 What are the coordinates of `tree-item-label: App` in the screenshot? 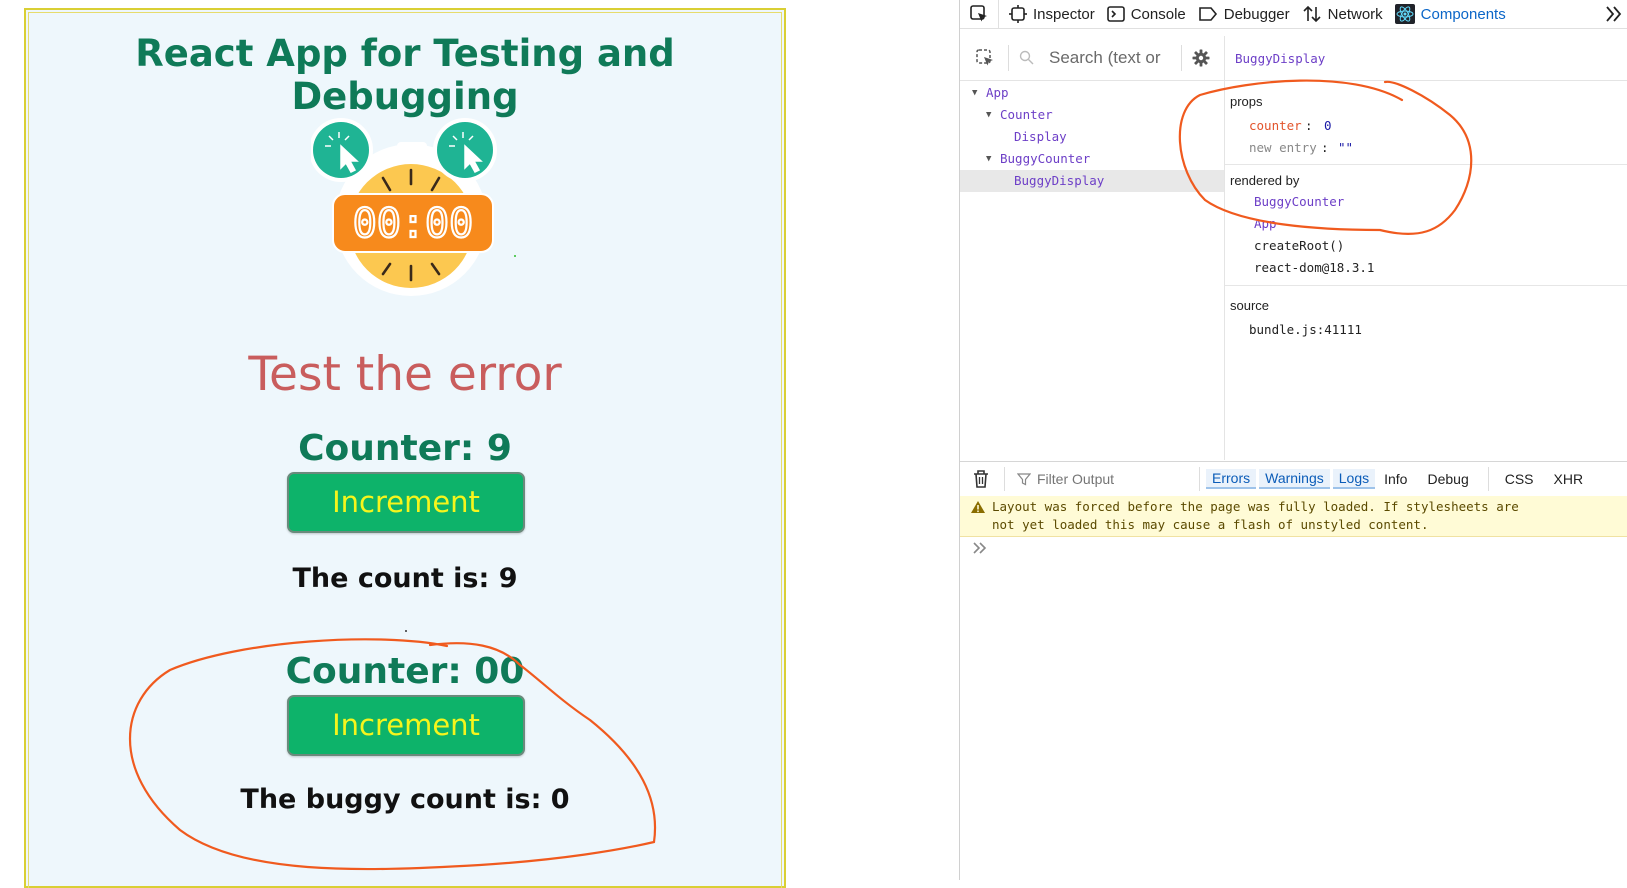 It's located at (997, 92).